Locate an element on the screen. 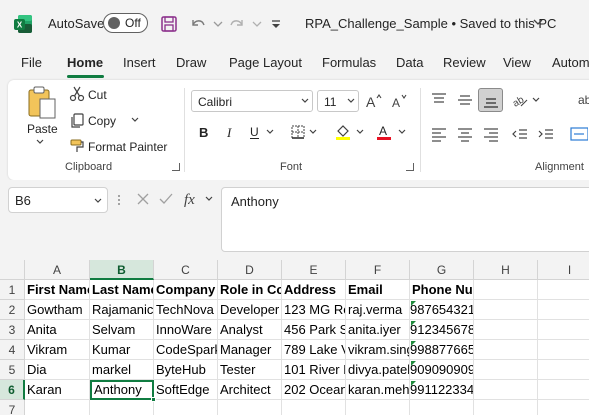 Image resolution: width=589 pixels, height=415 pixels. cell-a1: First Name is located at coordinates (57, 290).